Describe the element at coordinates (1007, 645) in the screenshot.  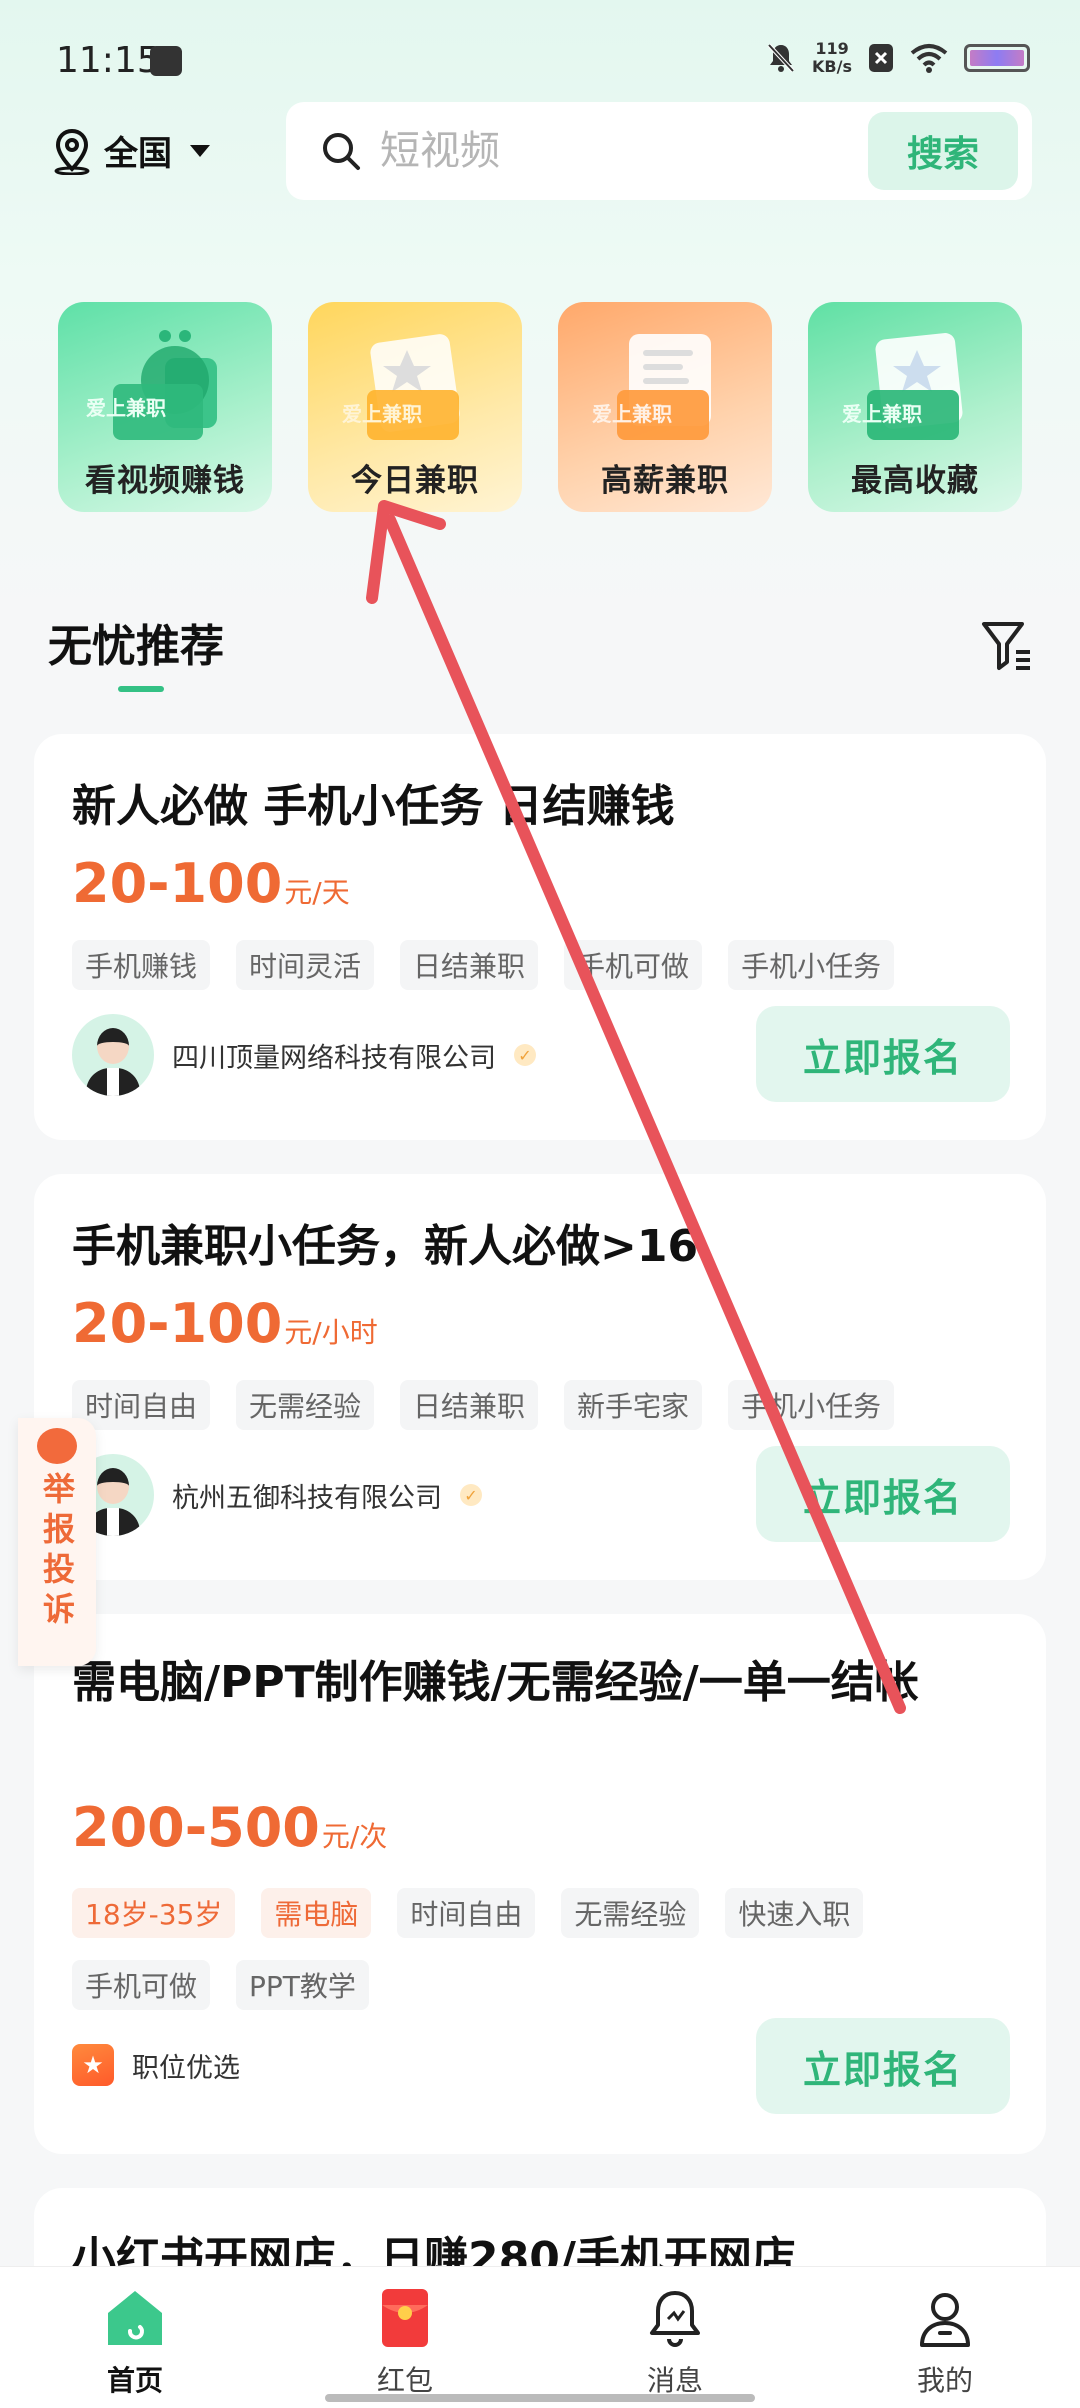
I see `filter-icon` at that location.